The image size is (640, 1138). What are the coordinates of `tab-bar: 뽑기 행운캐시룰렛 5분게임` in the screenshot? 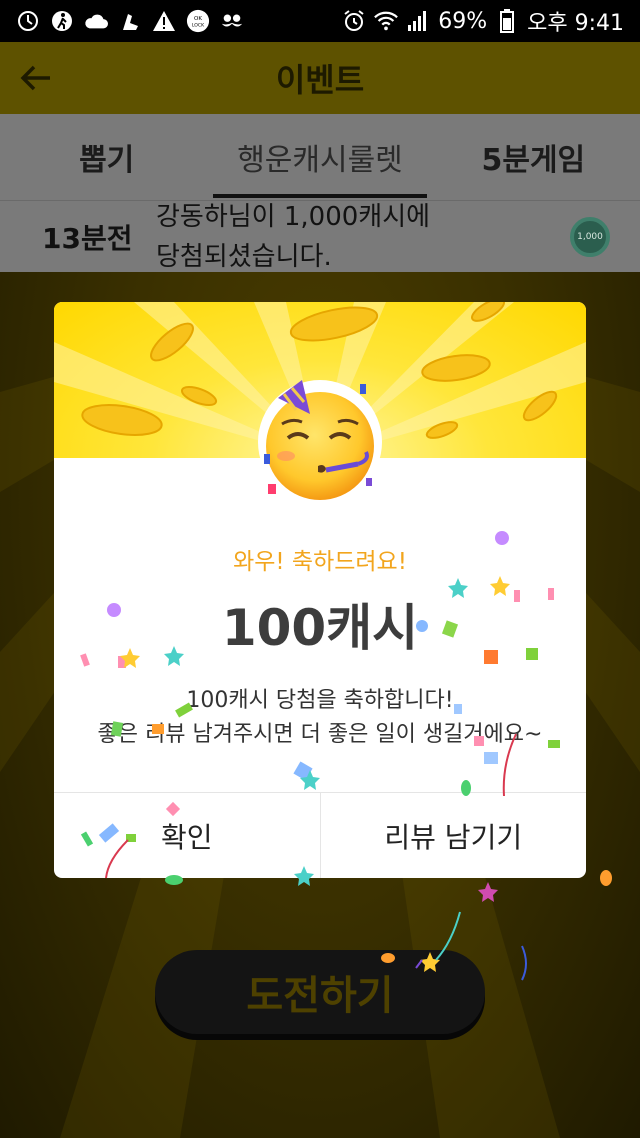 It's located at (320, 157).